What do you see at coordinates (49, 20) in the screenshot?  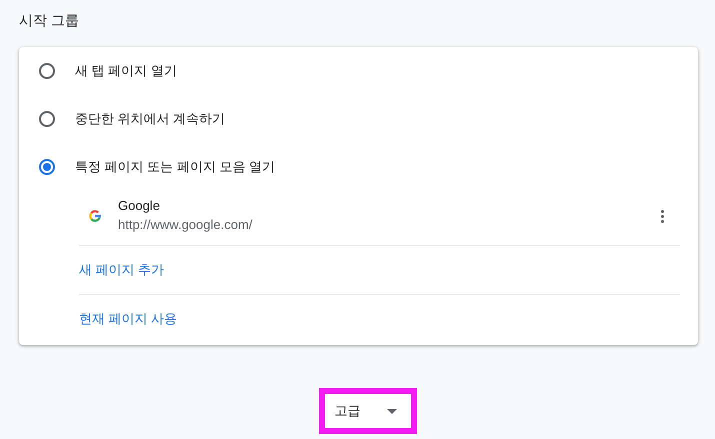 I see `section-title: 시작 그룹` at bounding box center [49, 20].